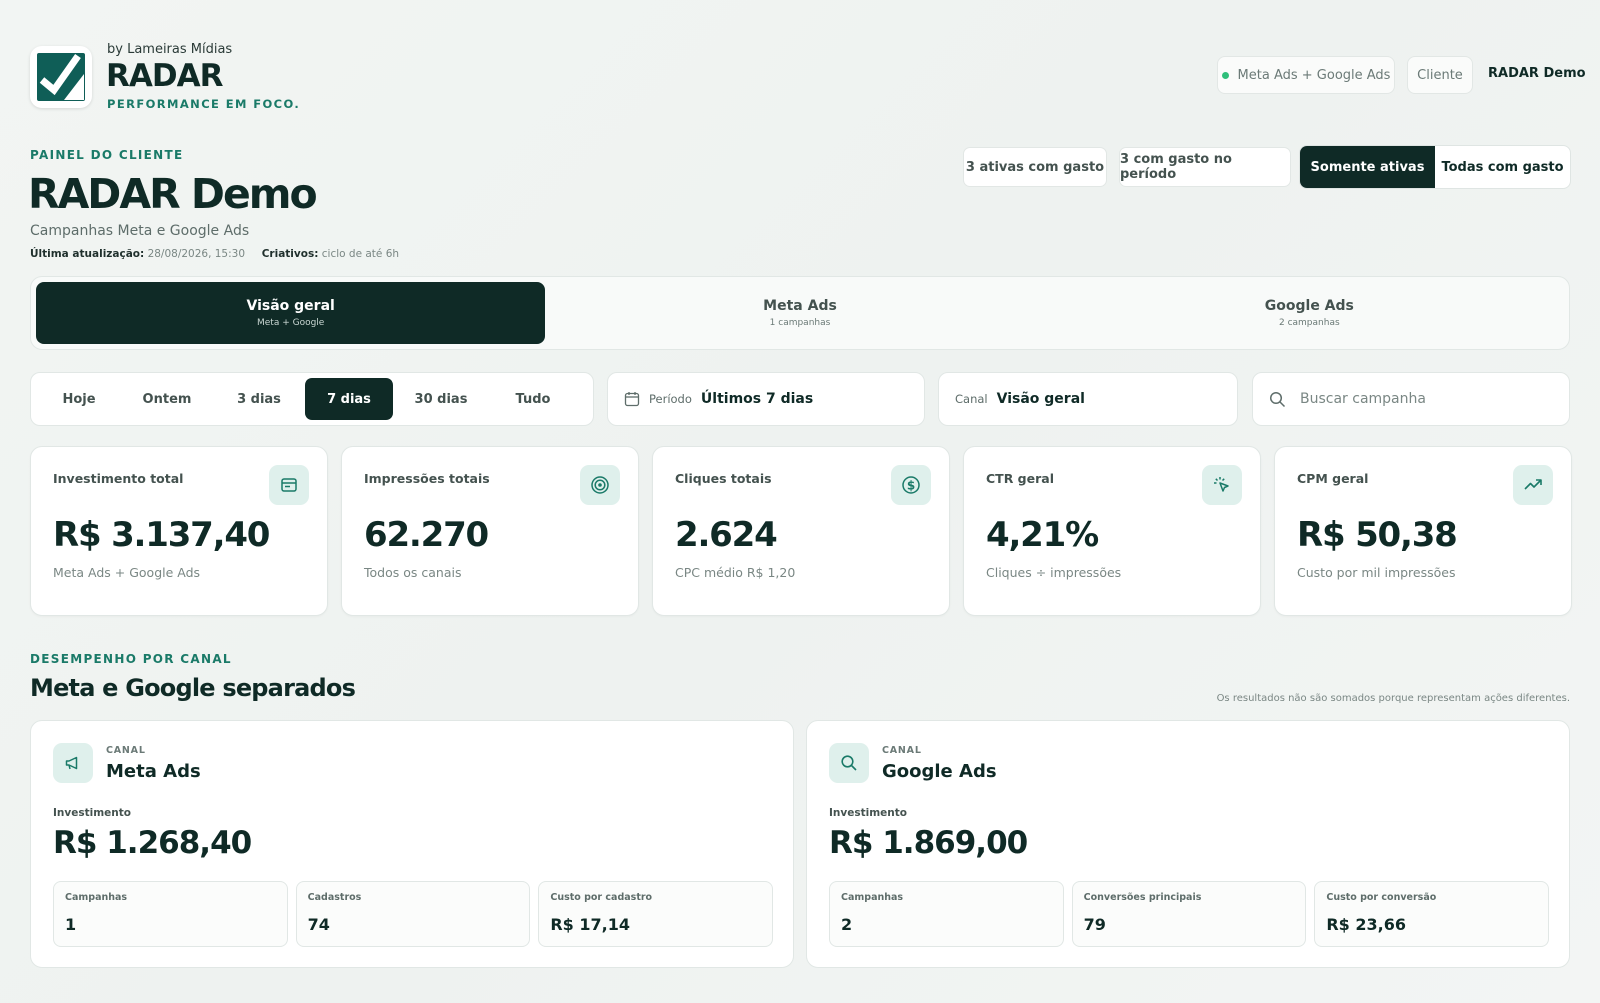  What do you see at coordinates (426, 535) in the screenshot?
I see `kpi-value: 62.270` at bounding box center [426, 535].